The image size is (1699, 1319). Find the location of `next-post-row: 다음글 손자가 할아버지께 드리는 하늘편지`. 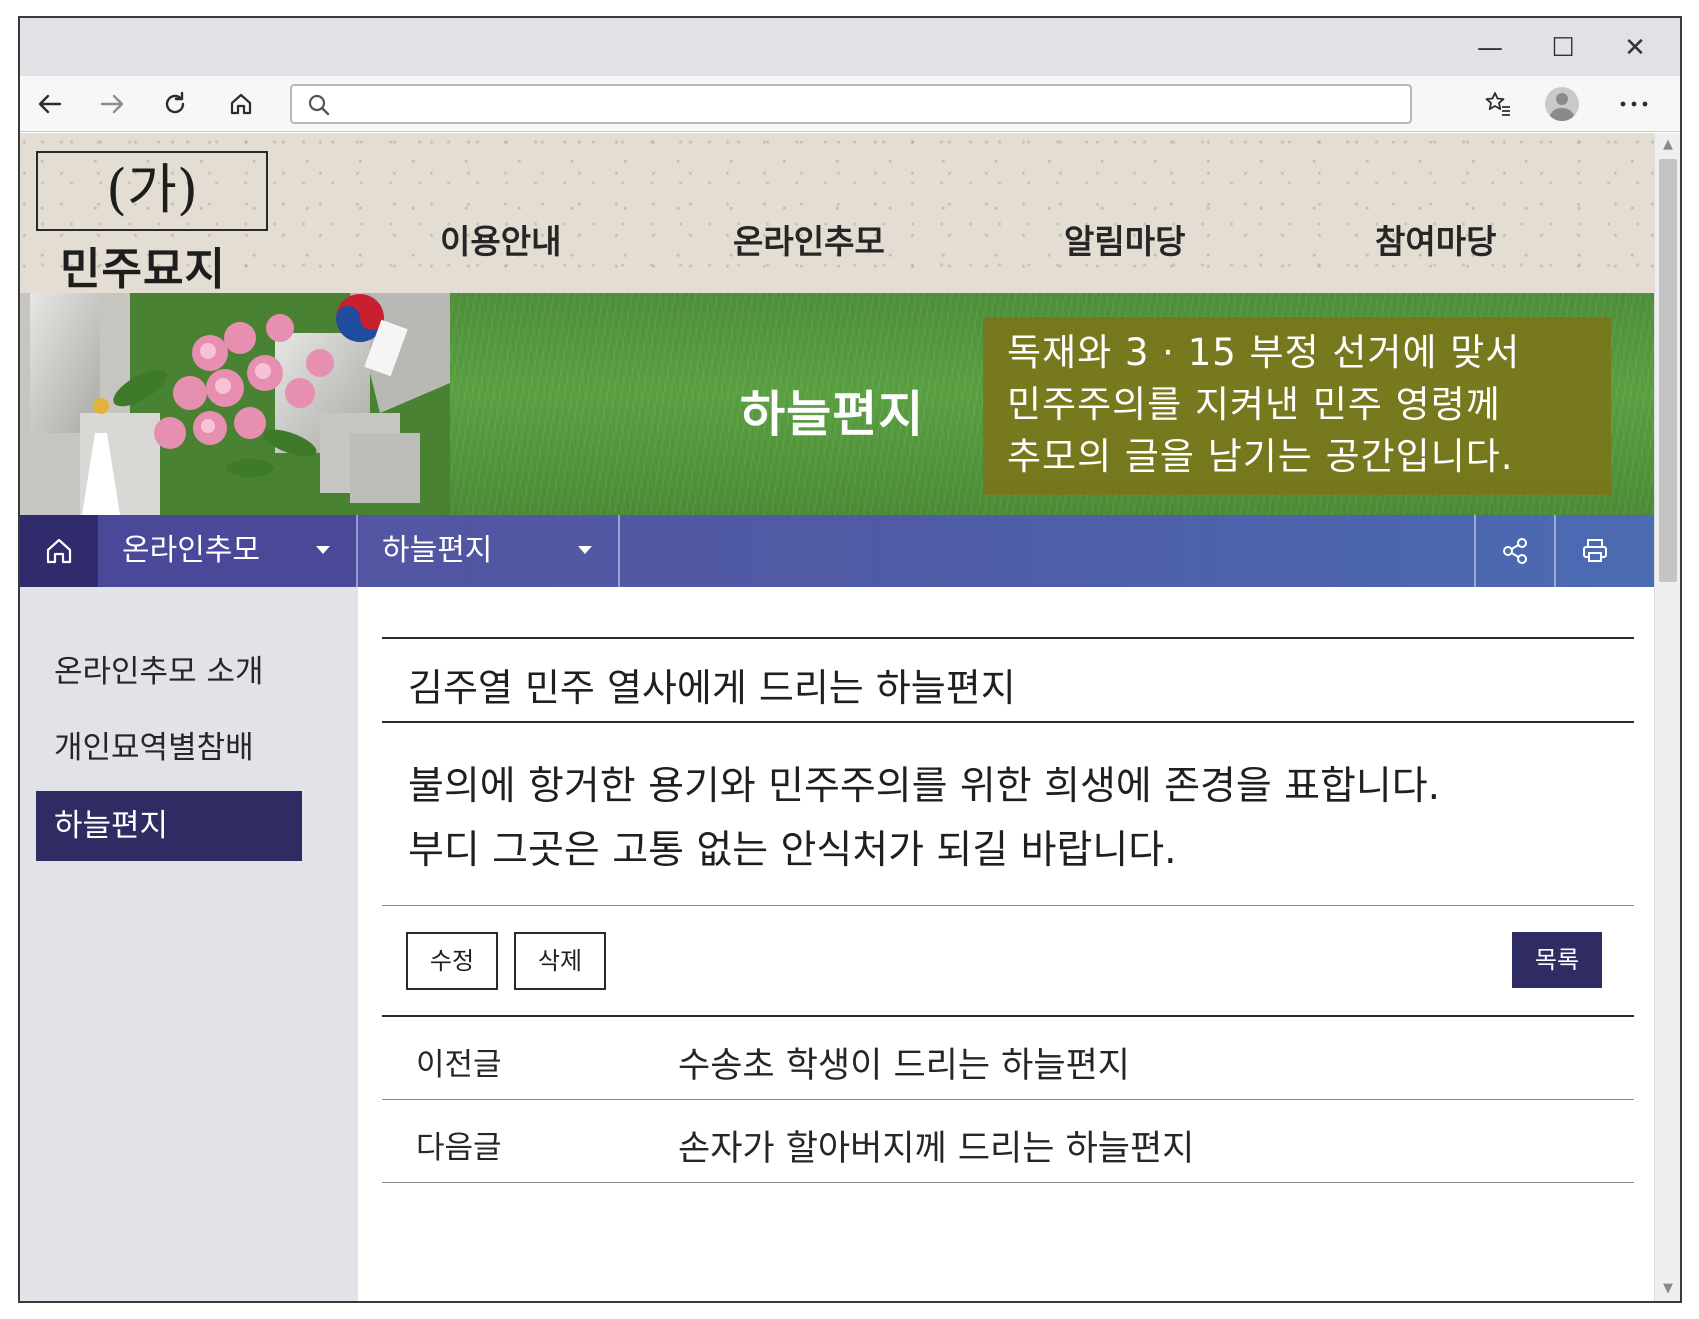

next-post-row: 다음글 손자가 할아버지께 드리는 하늘편지 is located at coordinates (1008, 1141).